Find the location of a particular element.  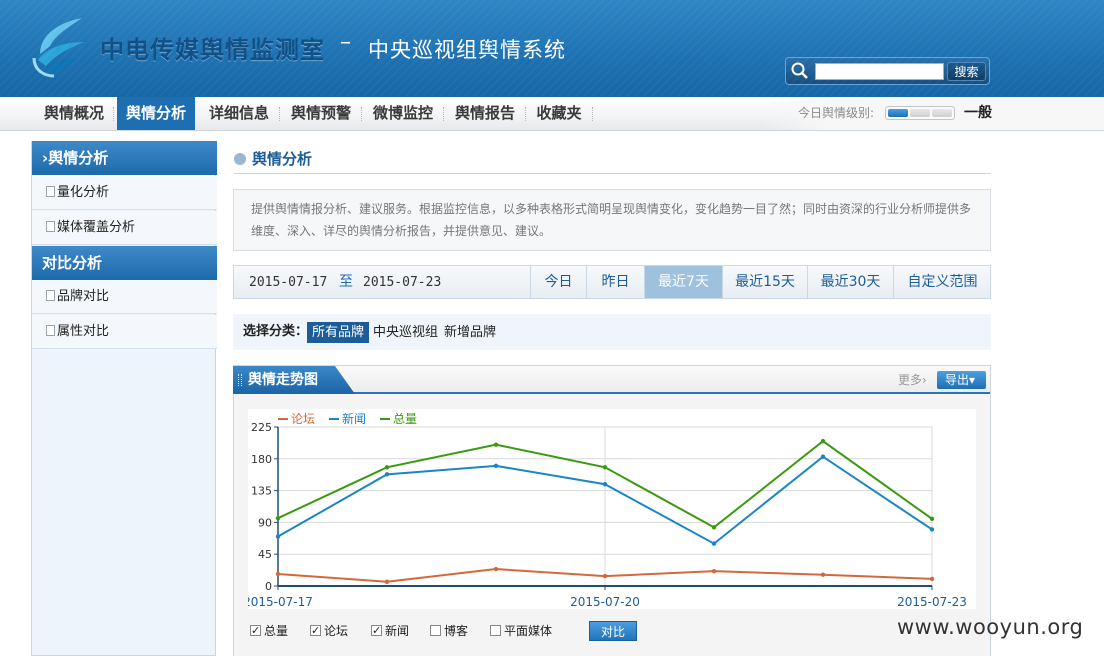

legend-label: 论坛 is located at coordinates (303, 419).